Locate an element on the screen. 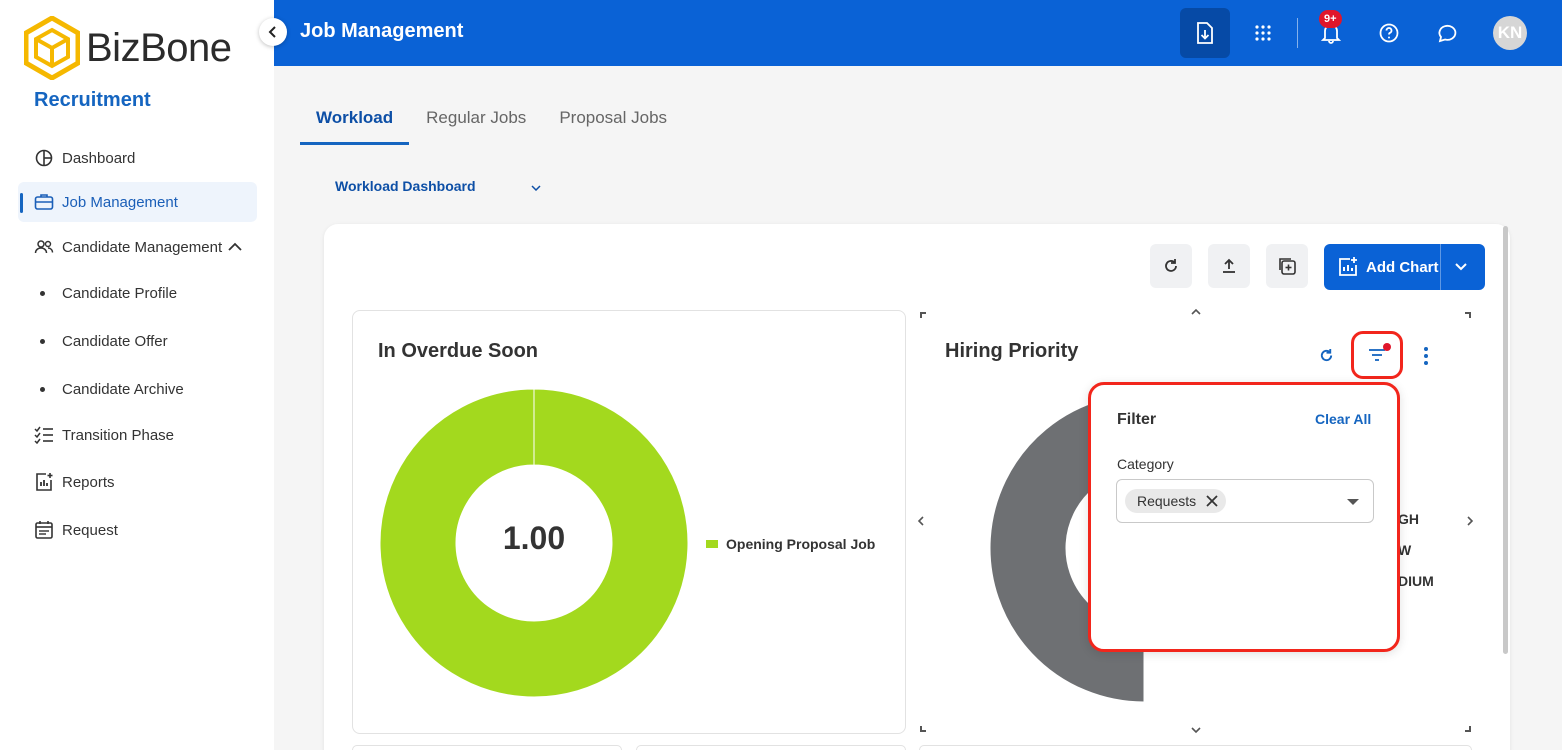 This screenshot has height=750, width=1562. sidebar-item-candidate-offer: Candidate Offer is located at coordinates (104, 341).